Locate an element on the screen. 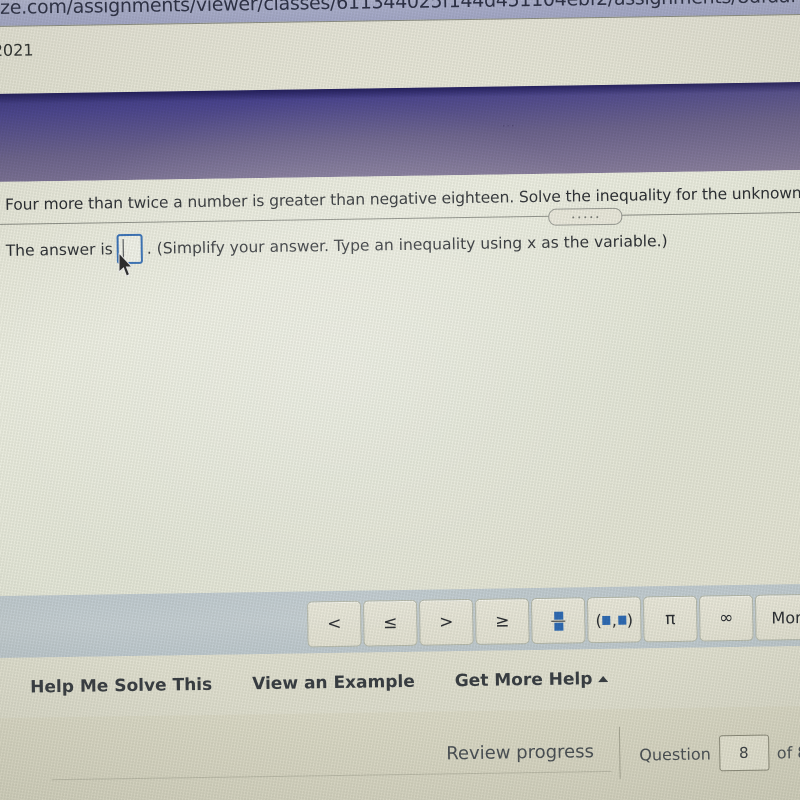 Image resolution: width=800 pixels, height=800 pixels. ordered-pair-icon: ( , ) is located at coordinates (614, 620).